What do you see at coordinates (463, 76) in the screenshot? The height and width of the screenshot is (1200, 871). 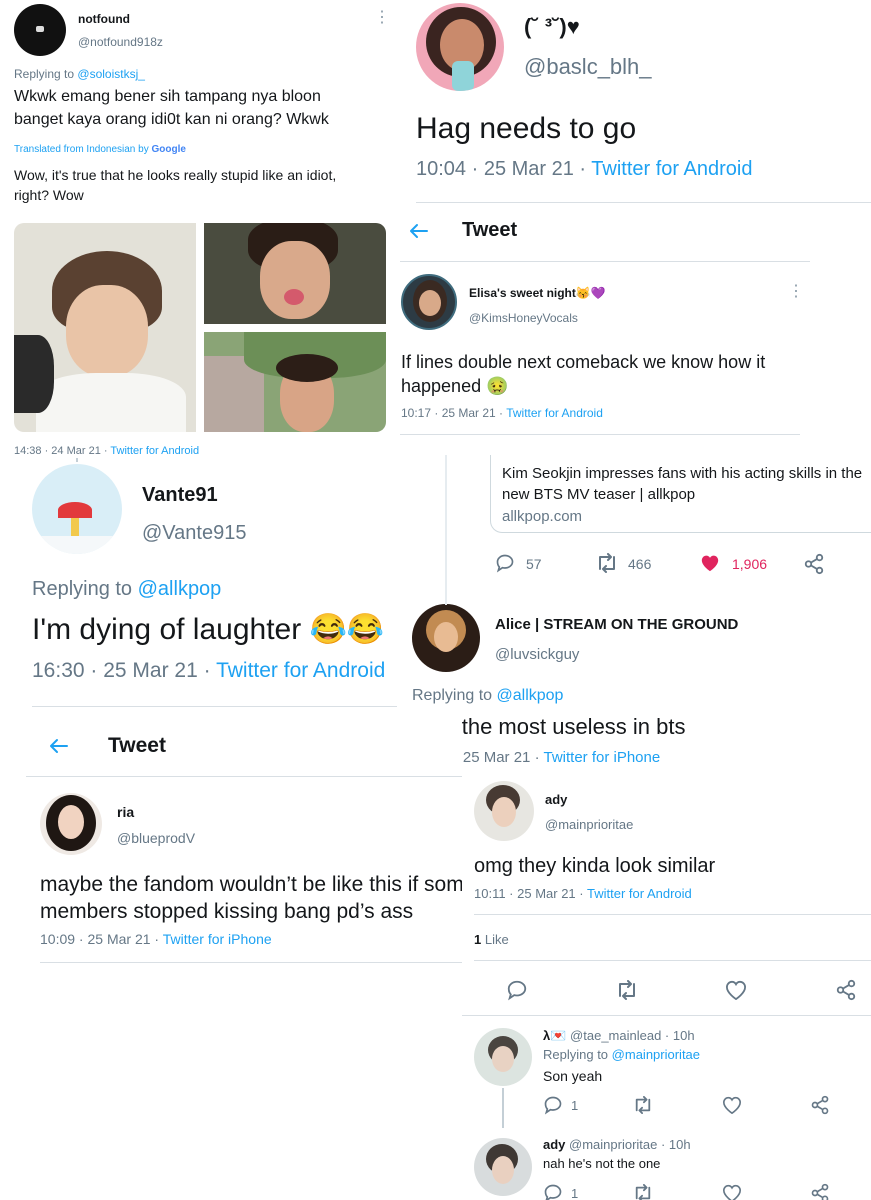 I see `avatar-drink` at bounding box center [463, 76].